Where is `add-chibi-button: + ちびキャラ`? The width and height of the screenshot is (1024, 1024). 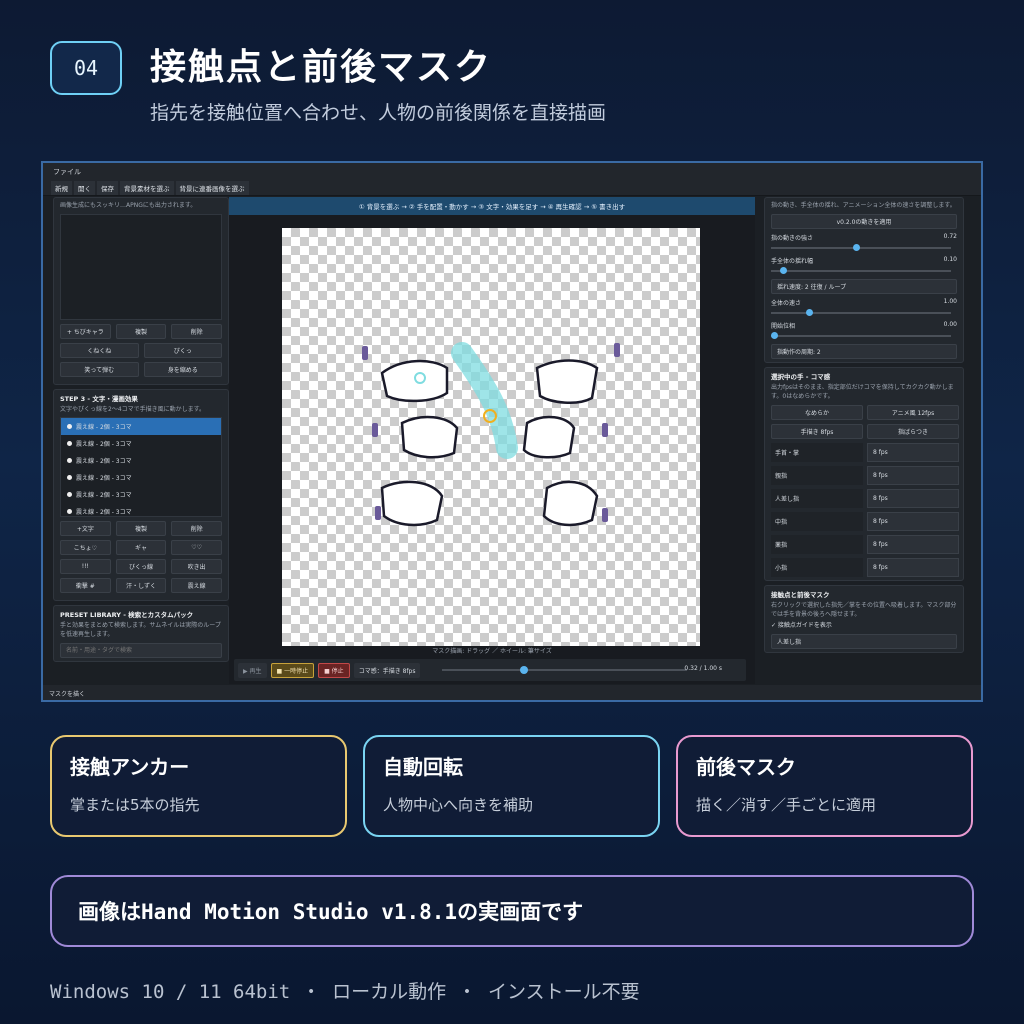
add-chibi-button: + ちびキャラ is located at coordinates (85, 331).